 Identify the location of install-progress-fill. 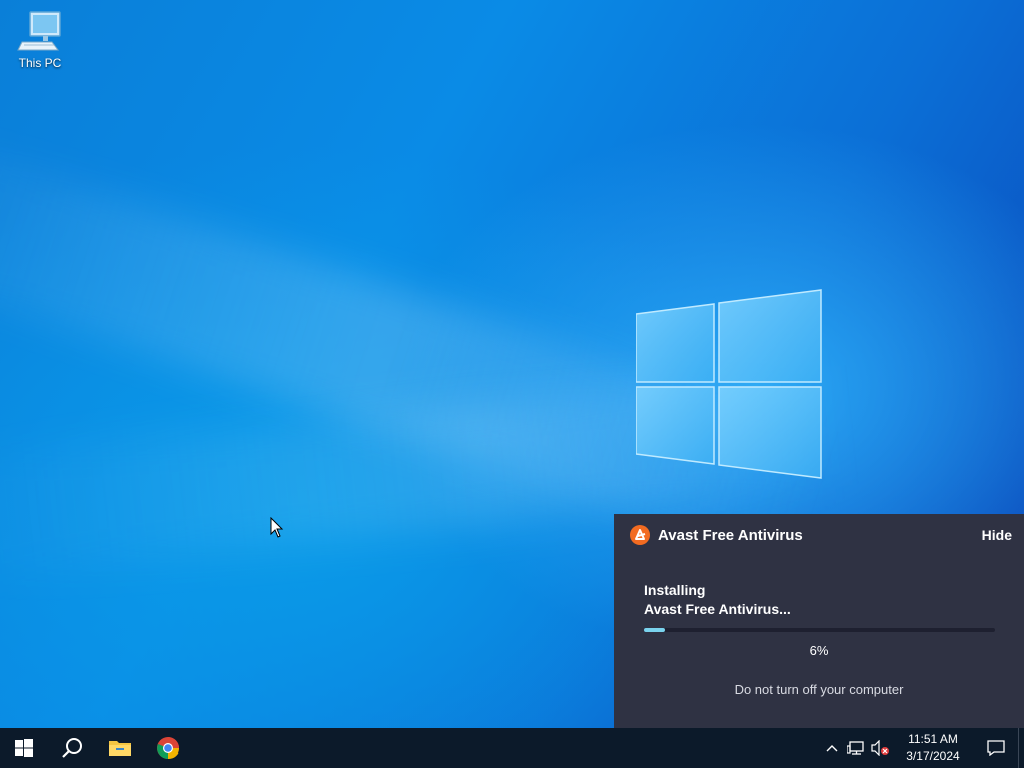
(655, 630).